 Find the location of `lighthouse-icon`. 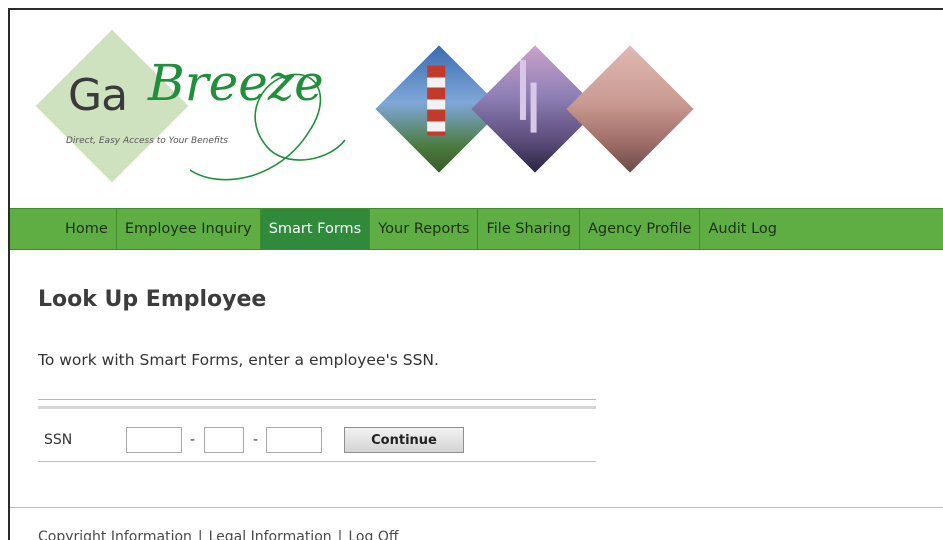

lighthouse-icon is located at coordinates (436, 100).